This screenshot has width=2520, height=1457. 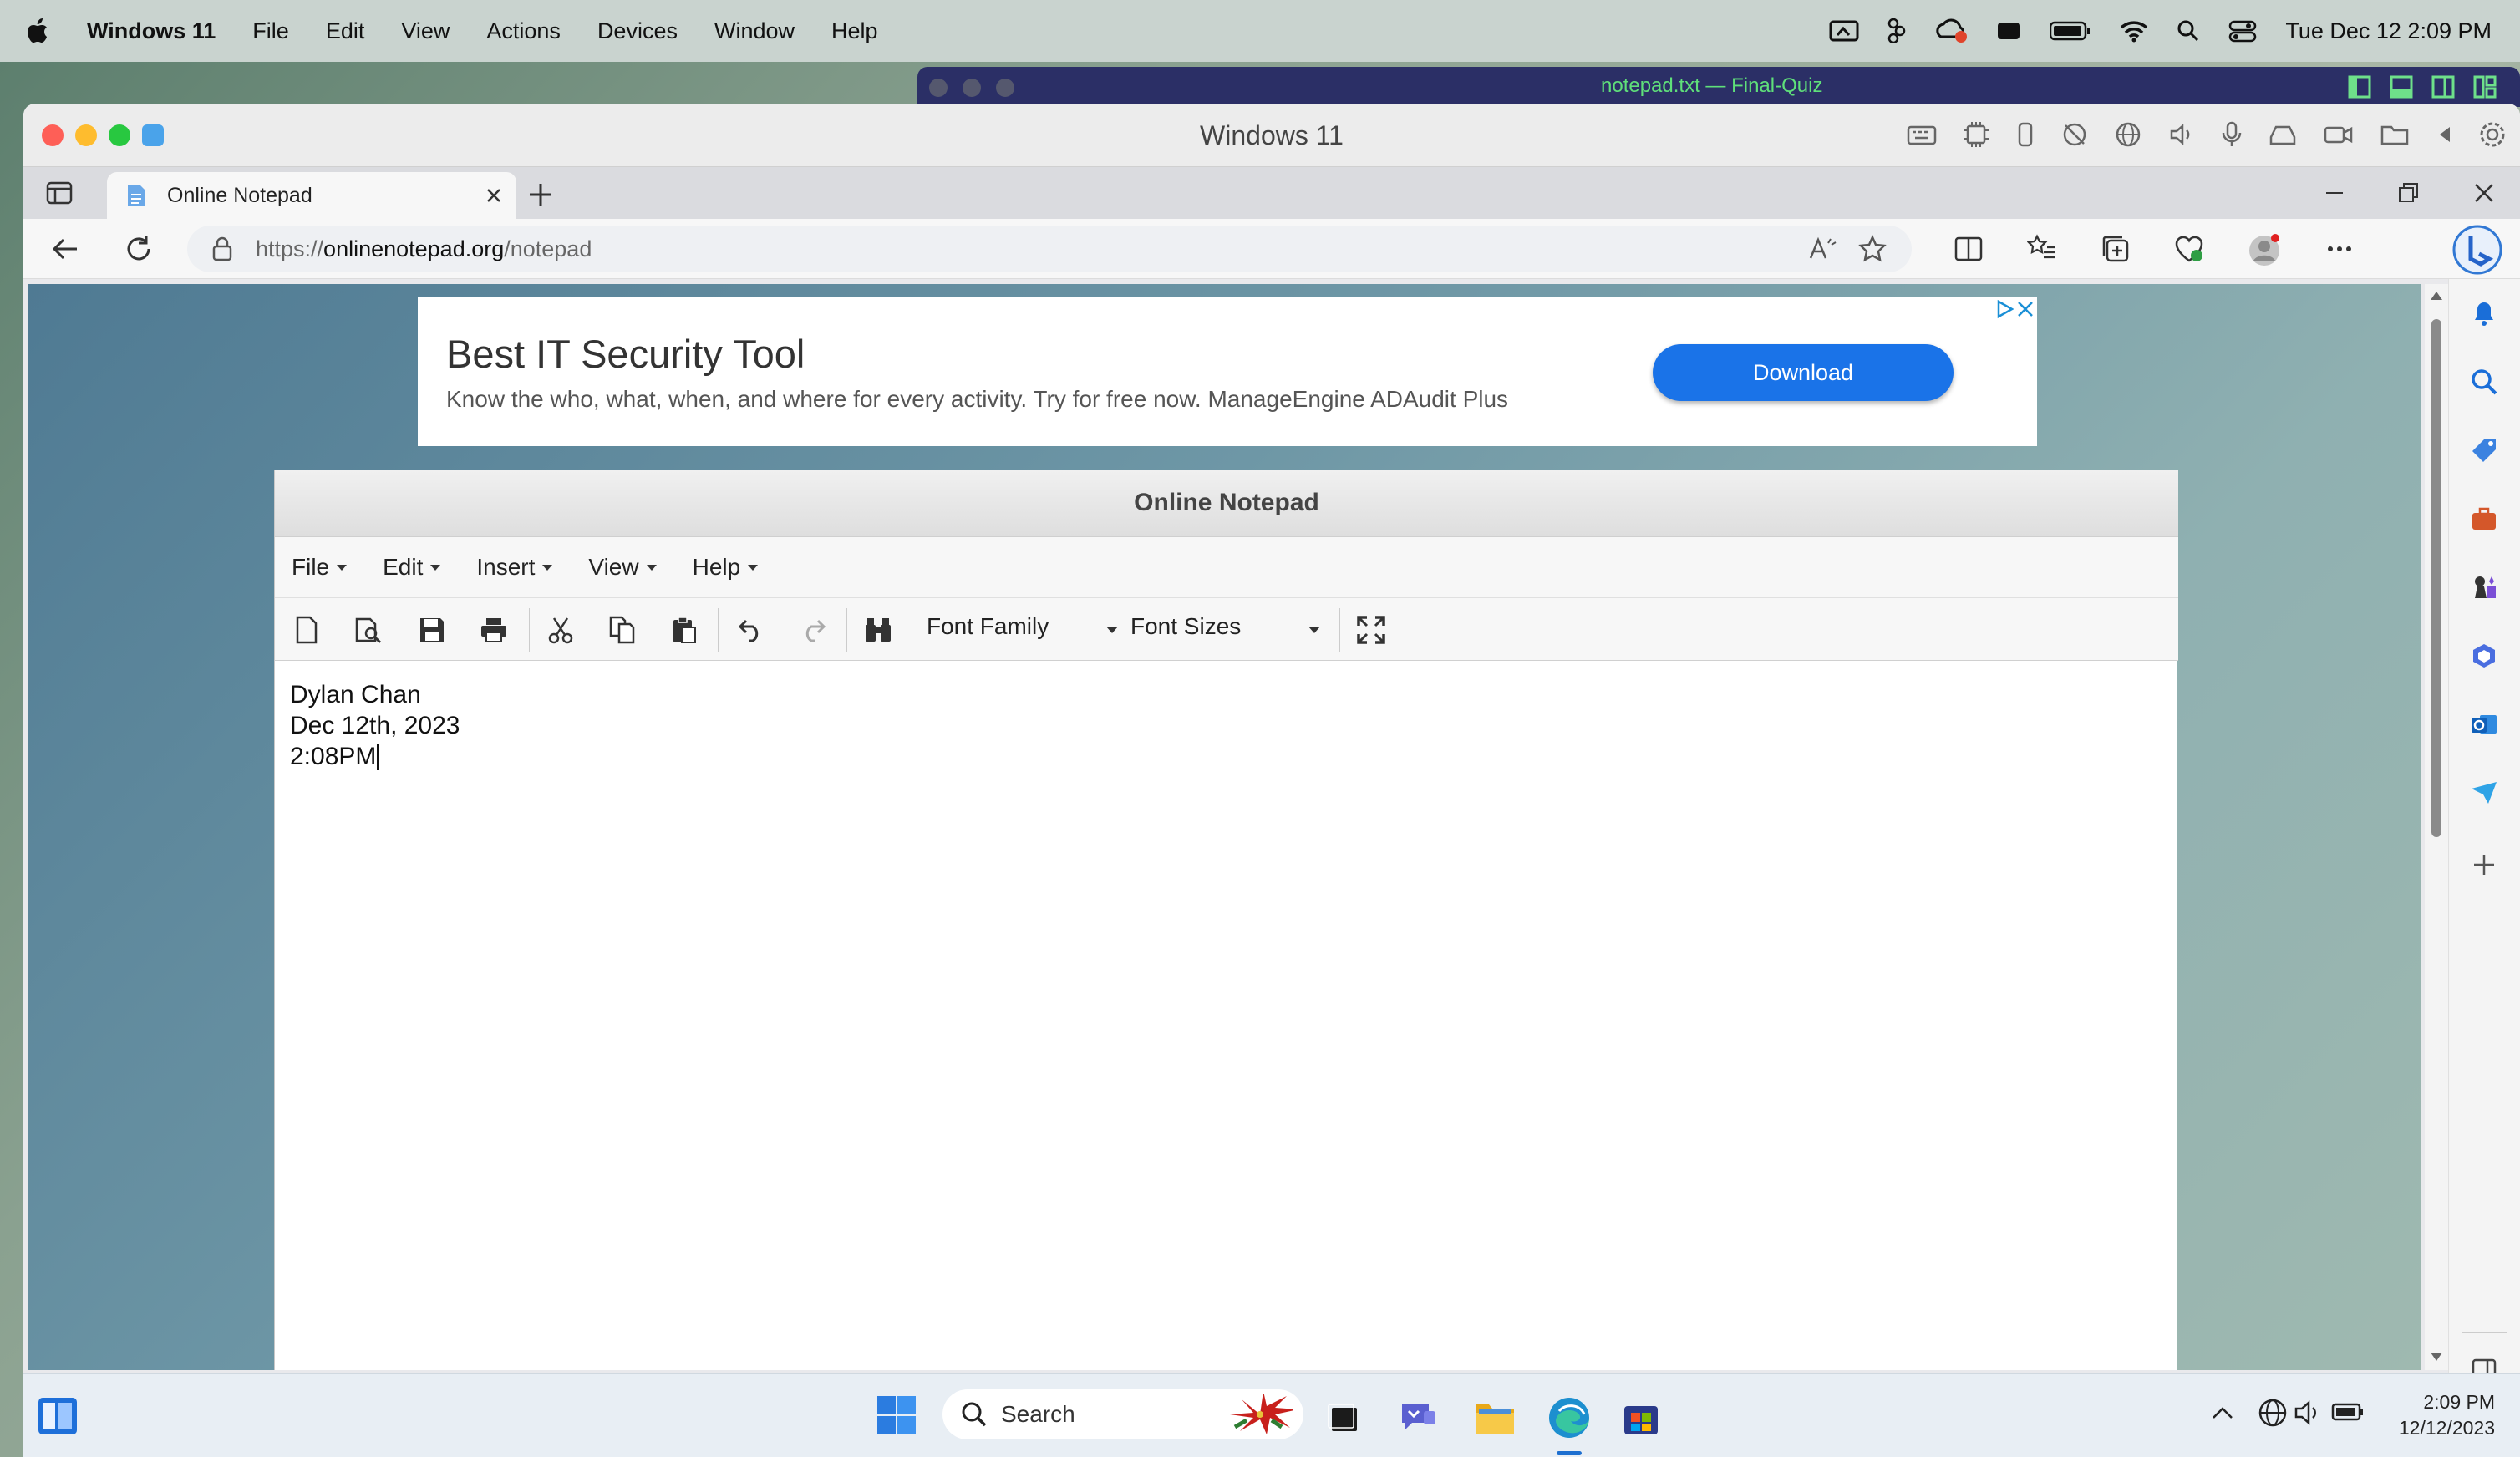 What do you see at coordinates (2116, 251) in the screenshot?
I see `collections-icon` at bounding box center [2116, 251].